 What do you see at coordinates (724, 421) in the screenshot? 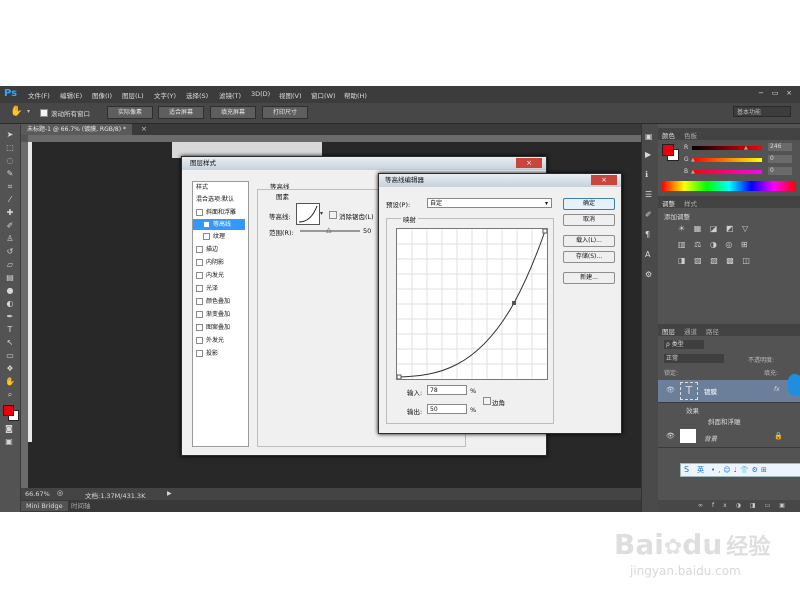
I see `bevel-effect-label: 斜面和浮雕` at bounding box center [724, 421].